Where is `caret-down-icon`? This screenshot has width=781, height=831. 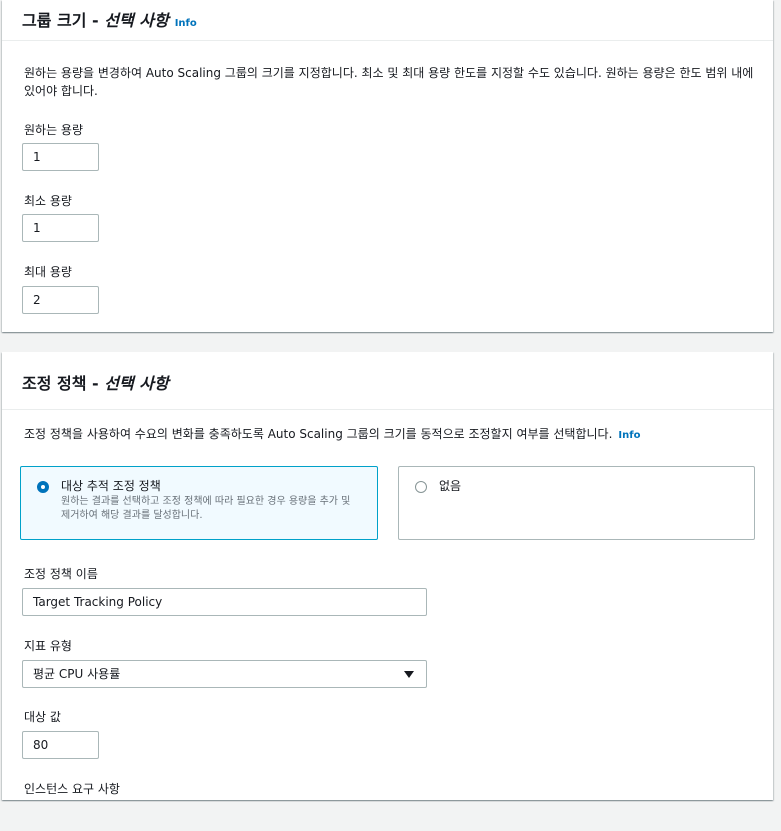 caret-down-icon is located at coordinates (409, 674).